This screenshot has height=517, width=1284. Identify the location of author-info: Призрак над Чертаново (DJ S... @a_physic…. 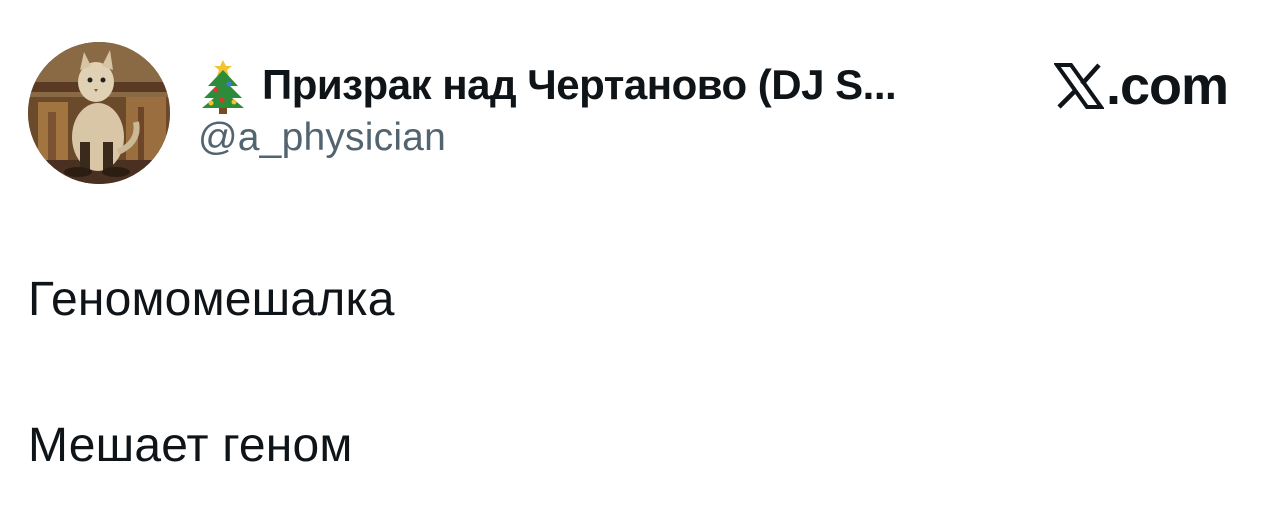
(547, 107).